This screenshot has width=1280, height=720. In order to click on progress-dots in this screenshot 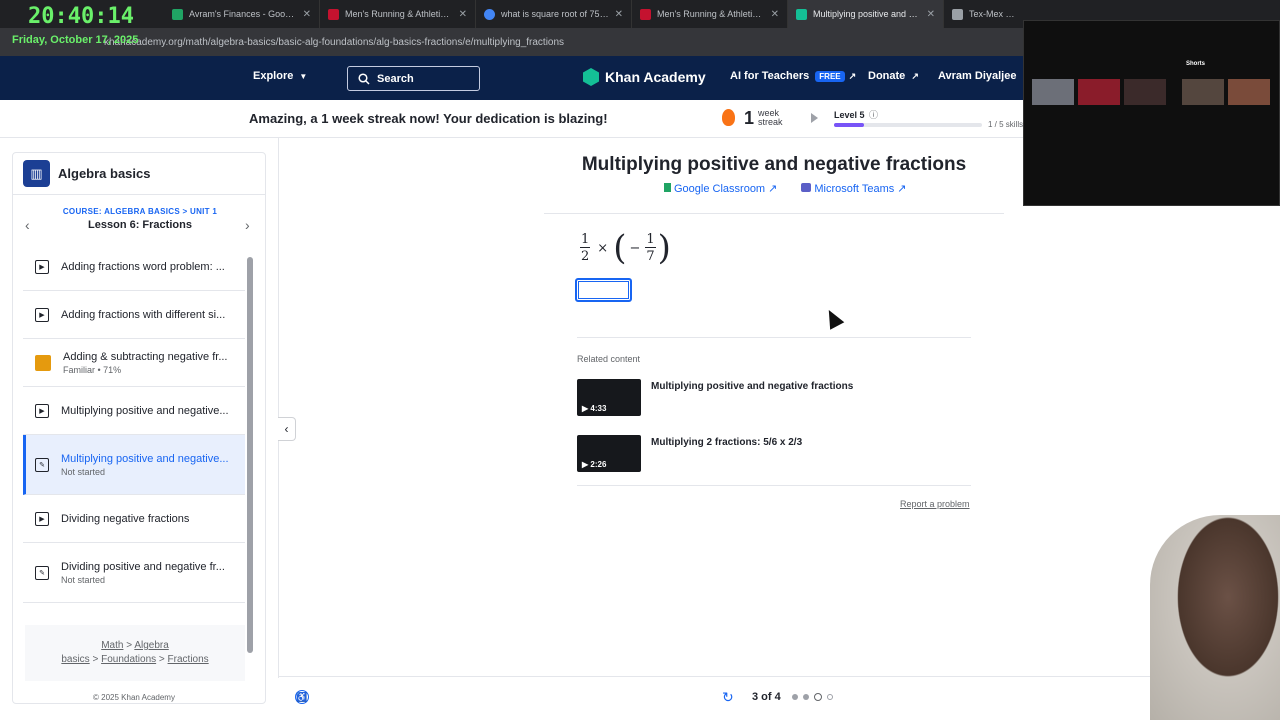, I will do `click(815, 697)`.